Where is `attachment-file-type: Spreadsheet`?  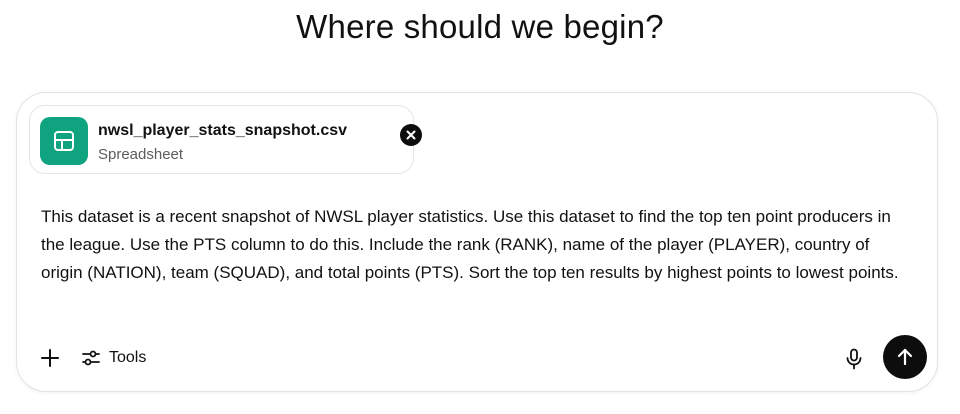
attachment-file-type: Spreadsheet is located at coordinates (141, 154).